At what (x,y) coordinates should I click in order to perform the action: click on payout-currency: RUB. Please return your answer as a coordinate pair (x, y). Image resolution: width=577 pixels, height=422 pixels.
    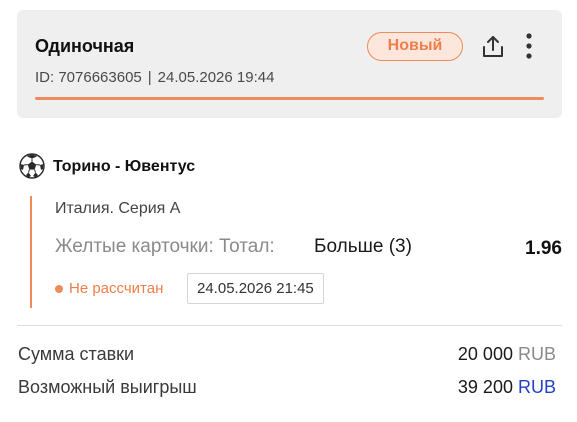
    Looking at the image, I should click on (537, 387).